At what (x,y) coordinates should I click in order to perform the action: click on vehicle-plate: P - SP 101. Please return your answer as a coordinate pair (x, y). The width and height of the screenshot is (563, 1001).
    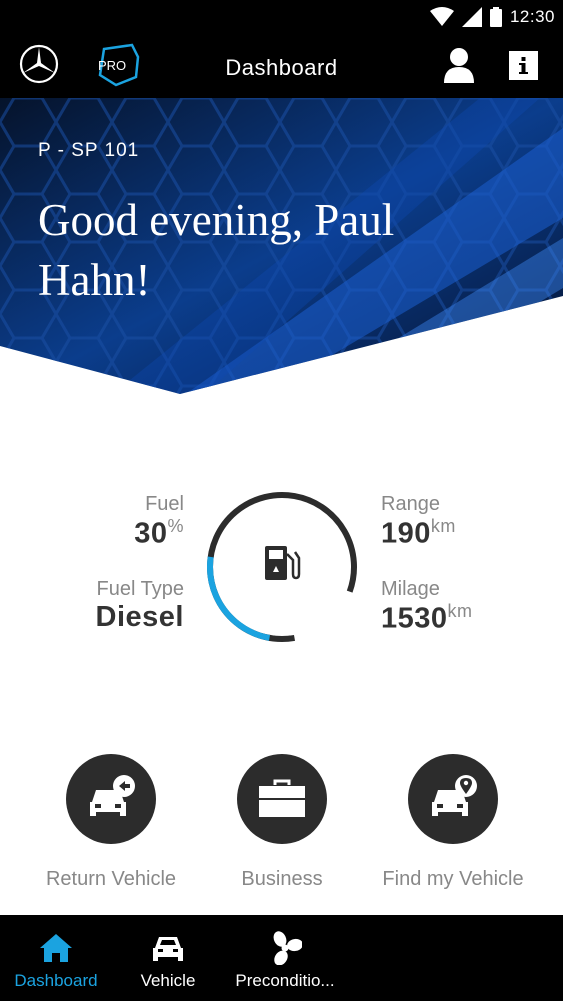
    Looking at the image, I should click on (89, 150).